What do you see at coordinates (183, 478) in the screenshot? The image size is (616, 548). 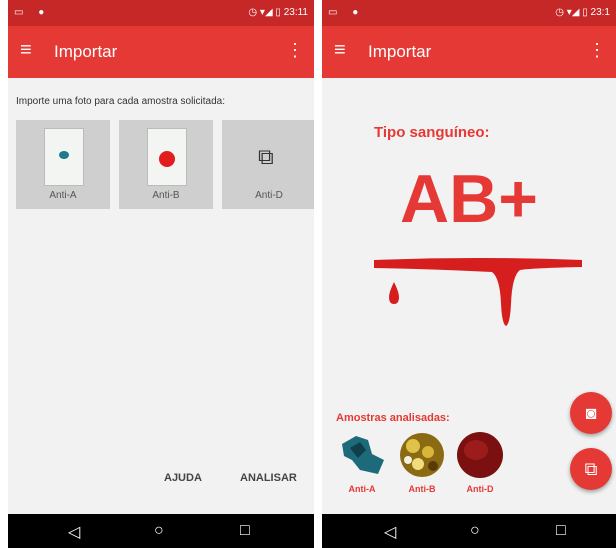 I see `help-button: AJUDA` at bounding box center [183, 478].